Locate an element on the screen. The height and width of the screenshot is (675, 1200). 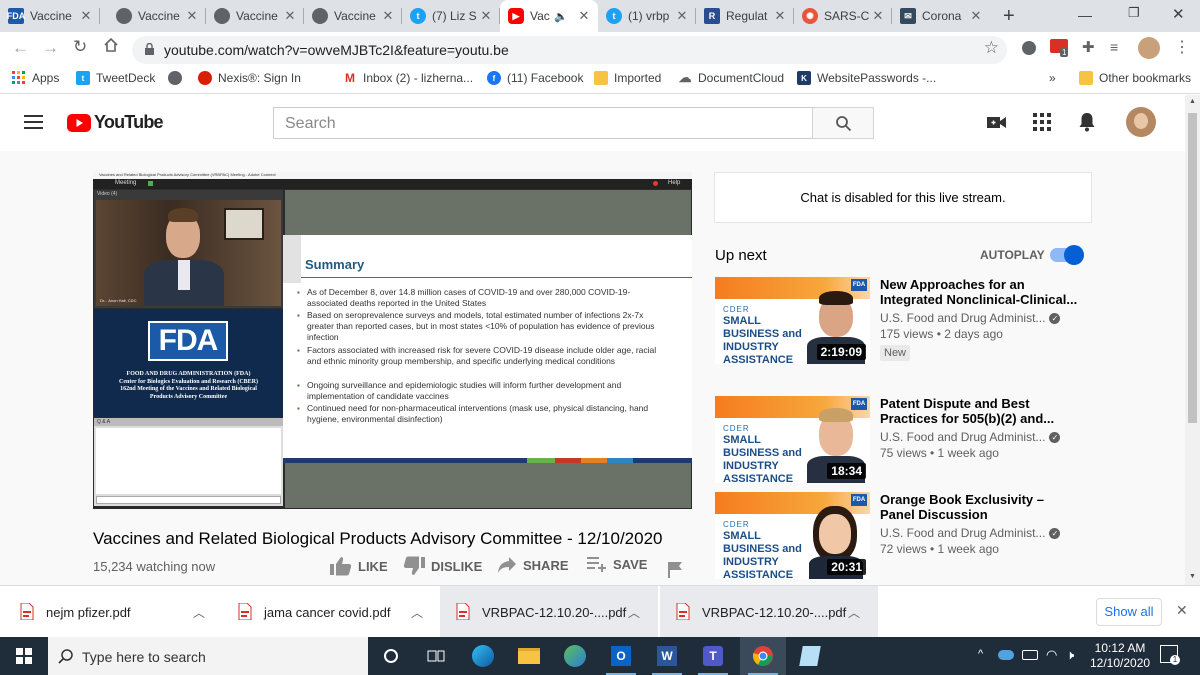
browser-tab: t (7) Liz S ✕ is located at coordinates (451, 16).